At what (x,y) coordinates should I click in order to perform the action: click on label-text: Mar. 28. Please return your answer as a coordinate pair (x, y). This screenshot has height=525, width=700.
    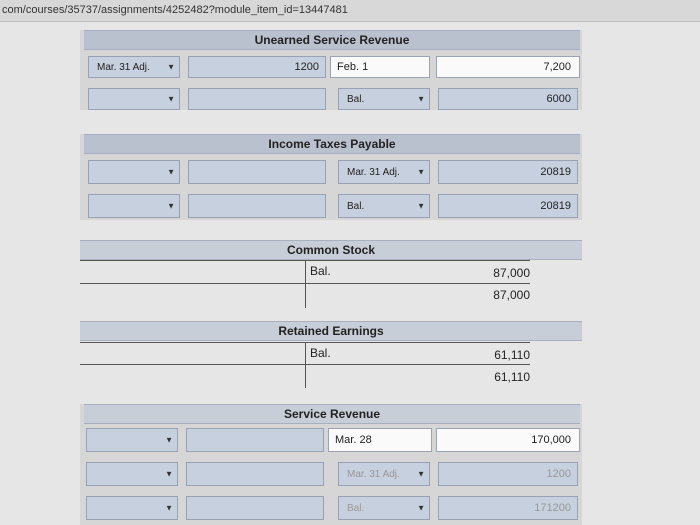
    Looking at the image, I should click on (353, 440).